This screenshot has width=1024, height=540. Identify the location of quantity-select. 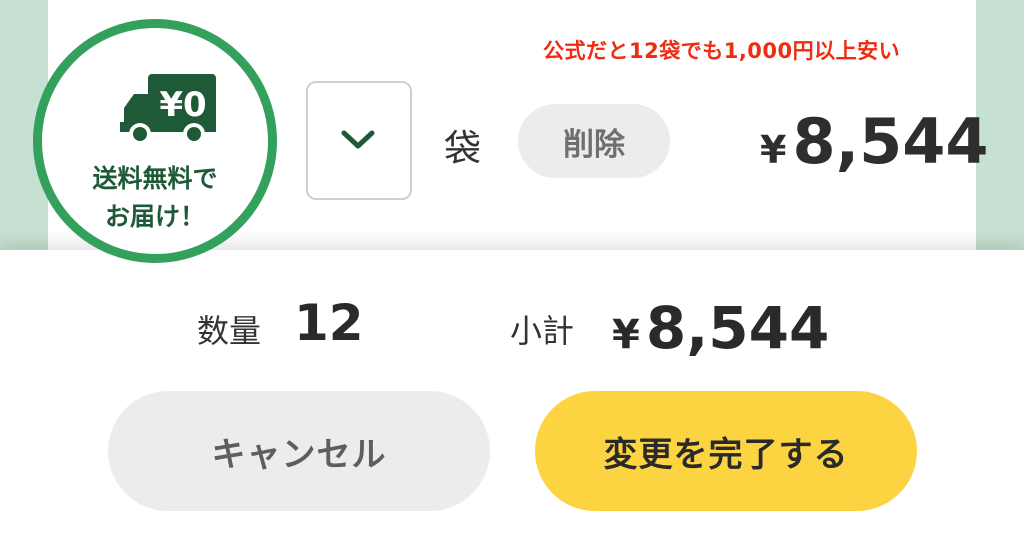
(359, 140).